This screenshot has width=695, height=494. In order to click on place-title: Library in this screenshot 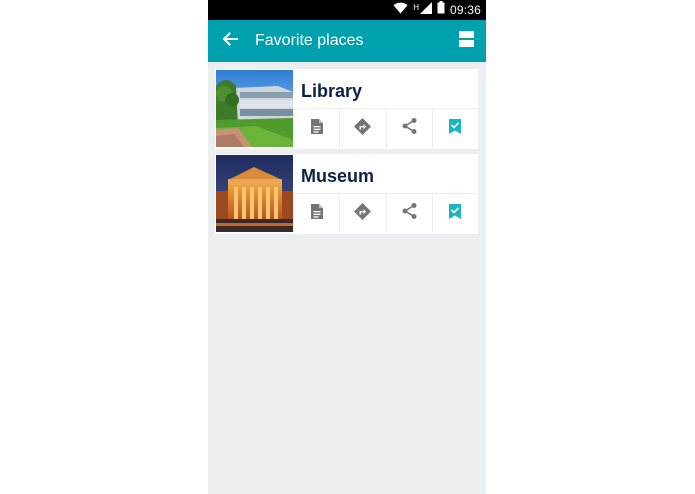, I will do `click(332, 91)`.